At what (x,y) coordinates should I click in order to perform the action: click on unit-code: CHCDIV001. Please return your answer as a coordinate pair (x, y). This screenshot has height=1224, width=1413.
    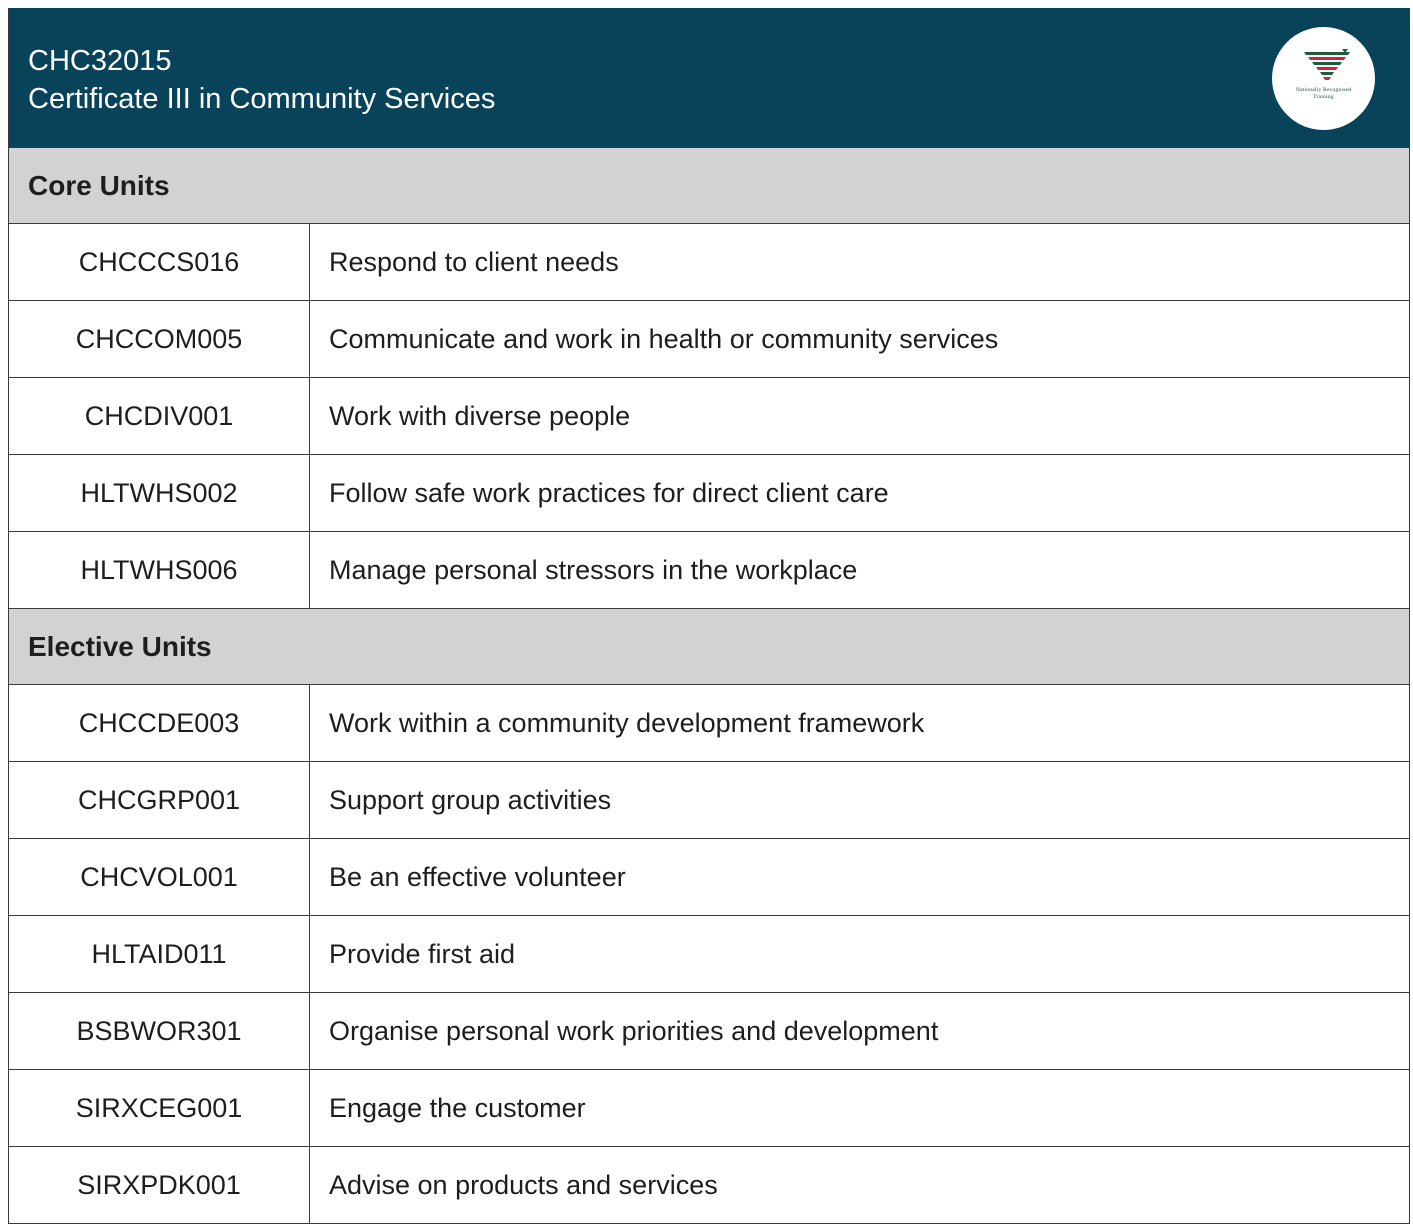
    Looking at the image, I should click on (159, 416).